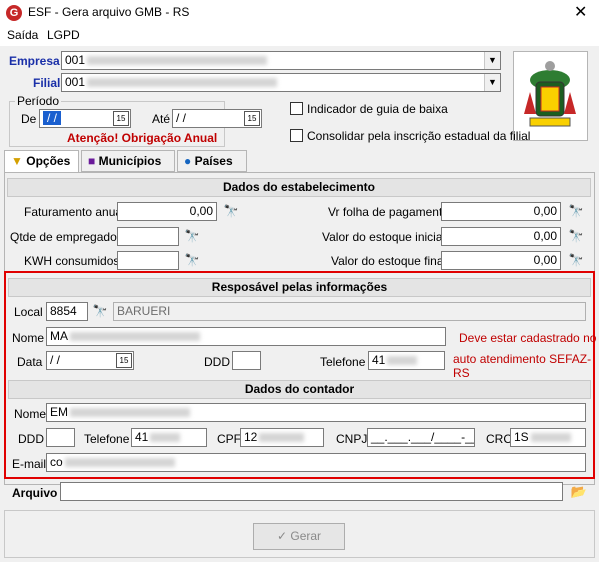  I want to click on cpf-value: 12, so click(251, 437).